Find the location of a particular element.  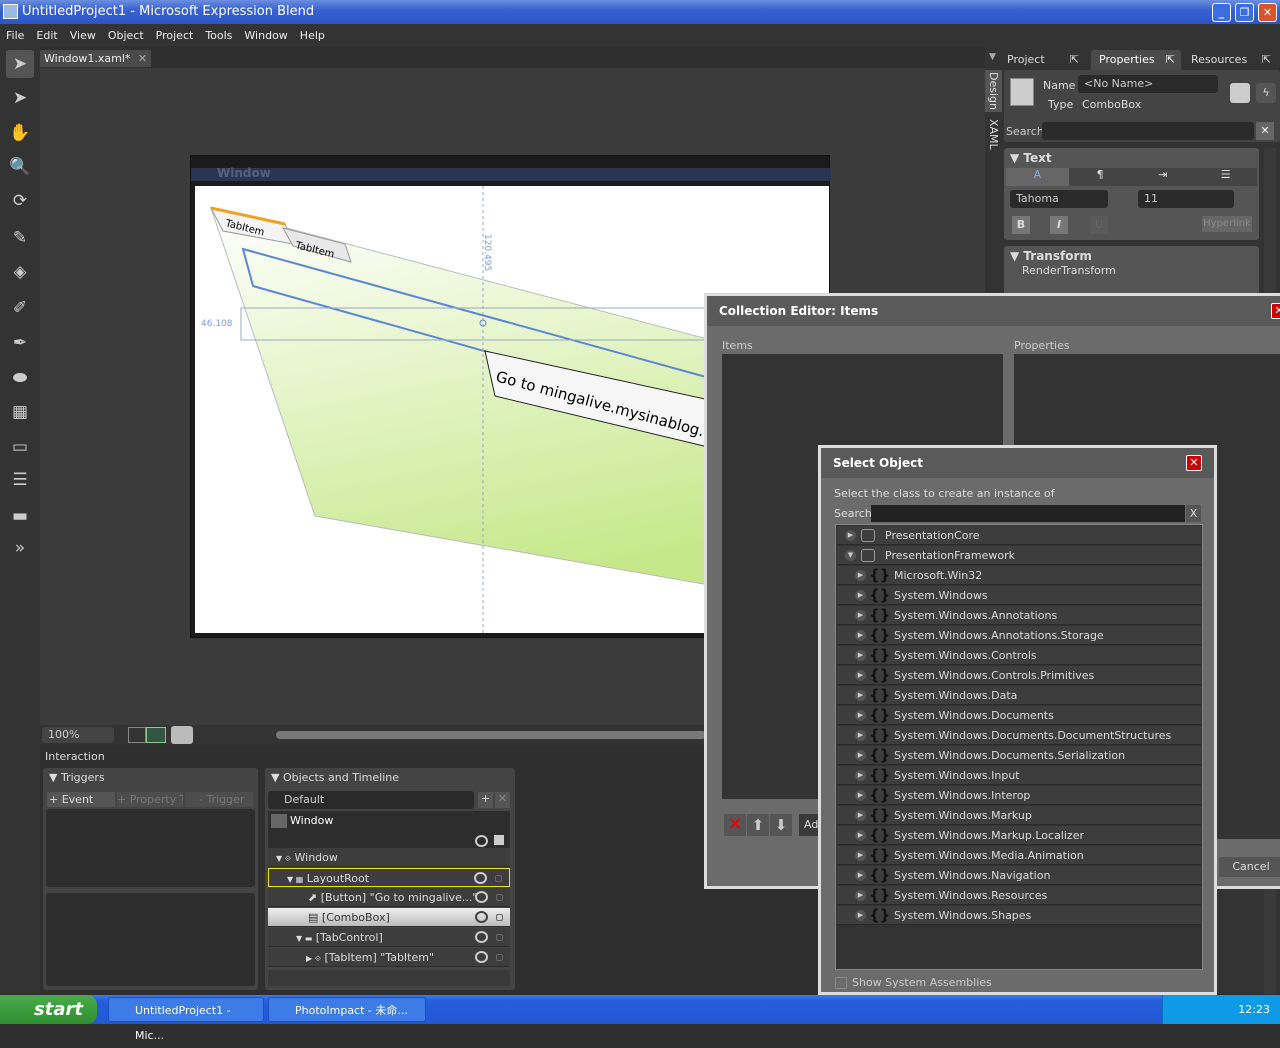

transform-section-title: ▼ Transform is located at coordinates (1051, 256).